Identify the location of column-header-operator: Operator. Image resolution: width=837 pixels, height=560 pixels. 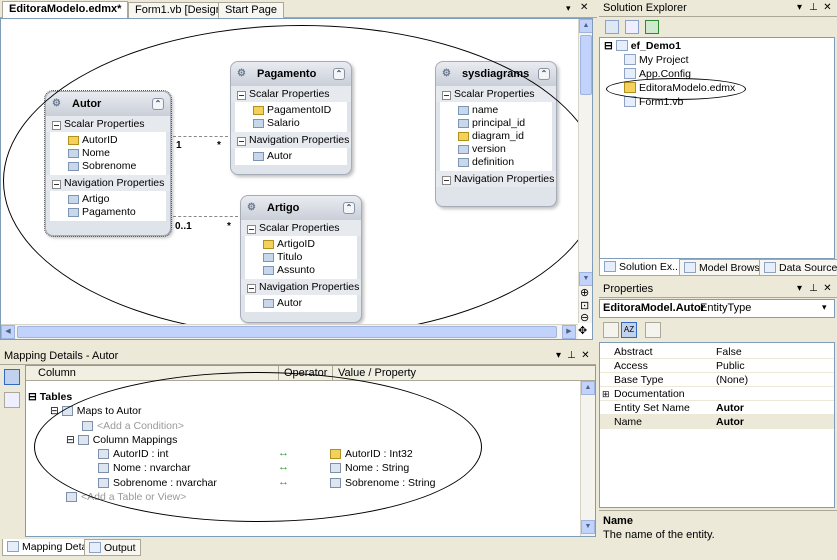
(305, 373).